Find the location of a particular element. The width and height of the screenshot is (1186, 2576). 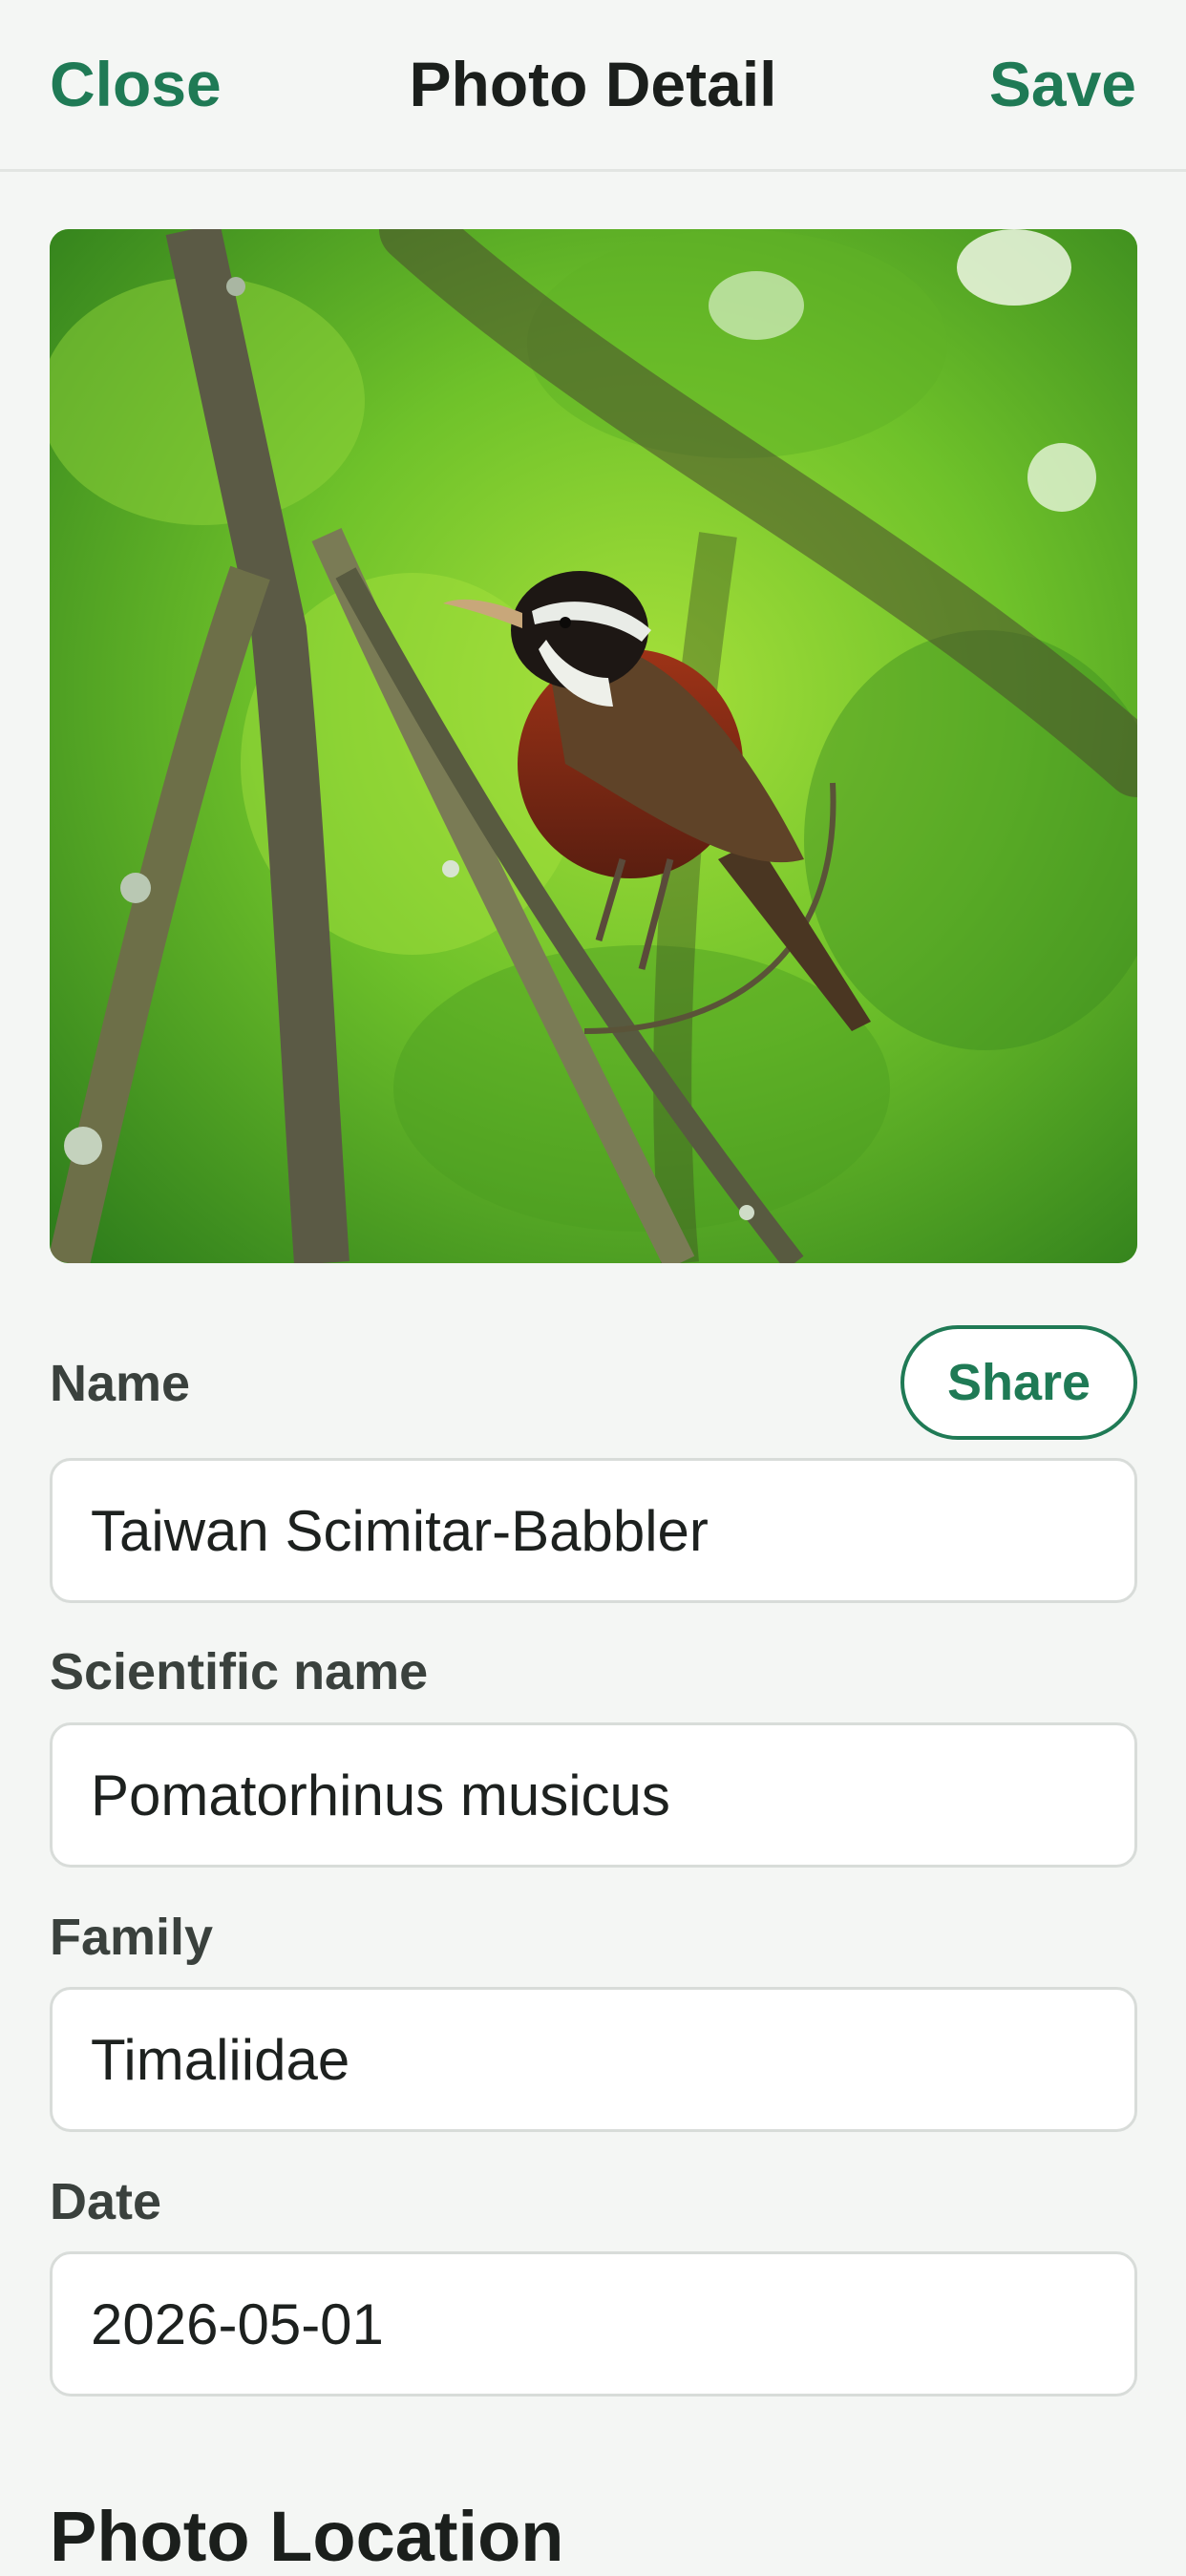

top-bar: Close Photo Detail Save is located at coordinates (593, 86).